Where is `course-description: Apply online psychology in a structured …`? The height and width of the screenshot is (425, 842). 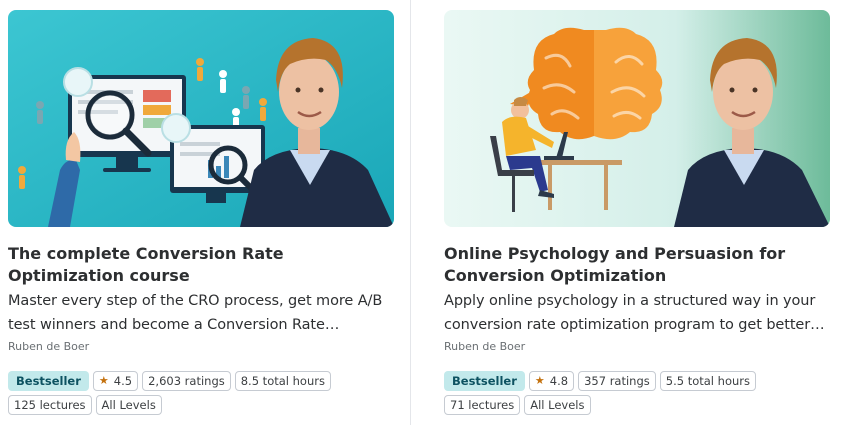
course-description: Apply online psychology in a structured … is located at coordinates (634, 313).